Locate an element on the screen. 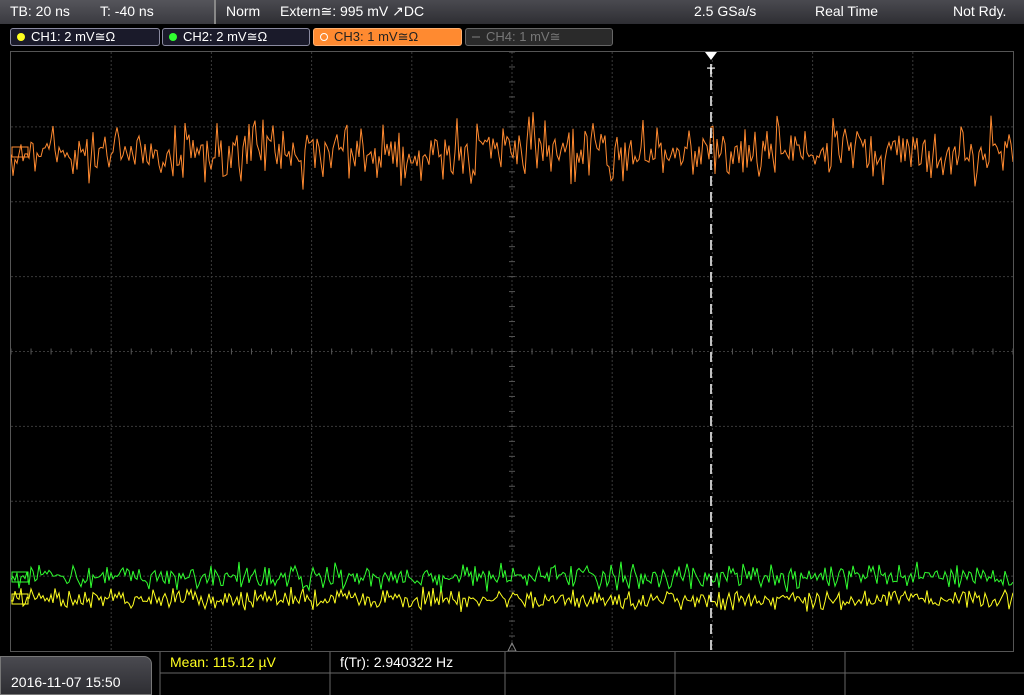 The image size is (1024, 695). channel-4-indicator-icon is located at coordinates (476, 37).